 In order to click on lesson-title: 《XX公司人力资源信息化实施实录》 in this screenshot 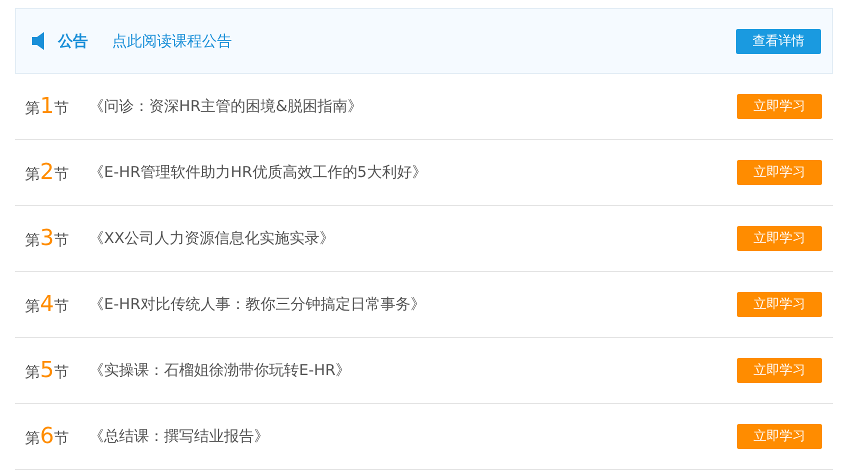, I will do `click(212, 239)`.